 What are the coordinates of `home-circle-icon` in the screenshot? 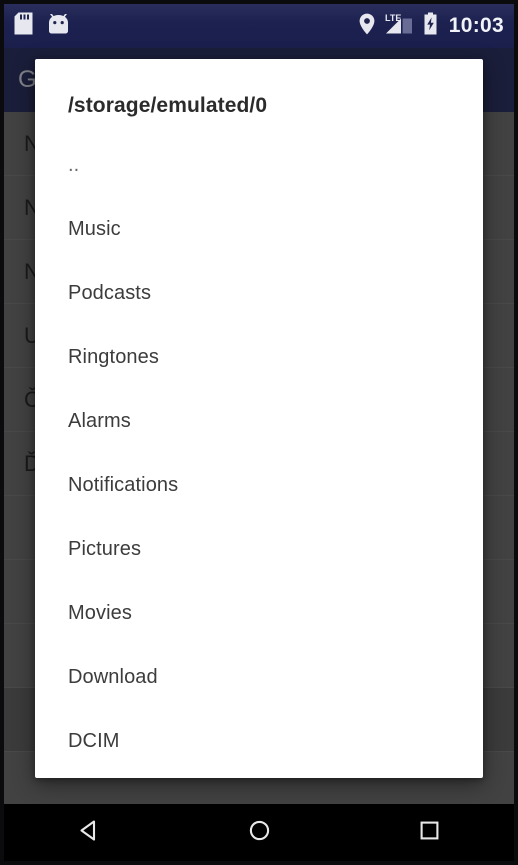 It's located at (259, 833).